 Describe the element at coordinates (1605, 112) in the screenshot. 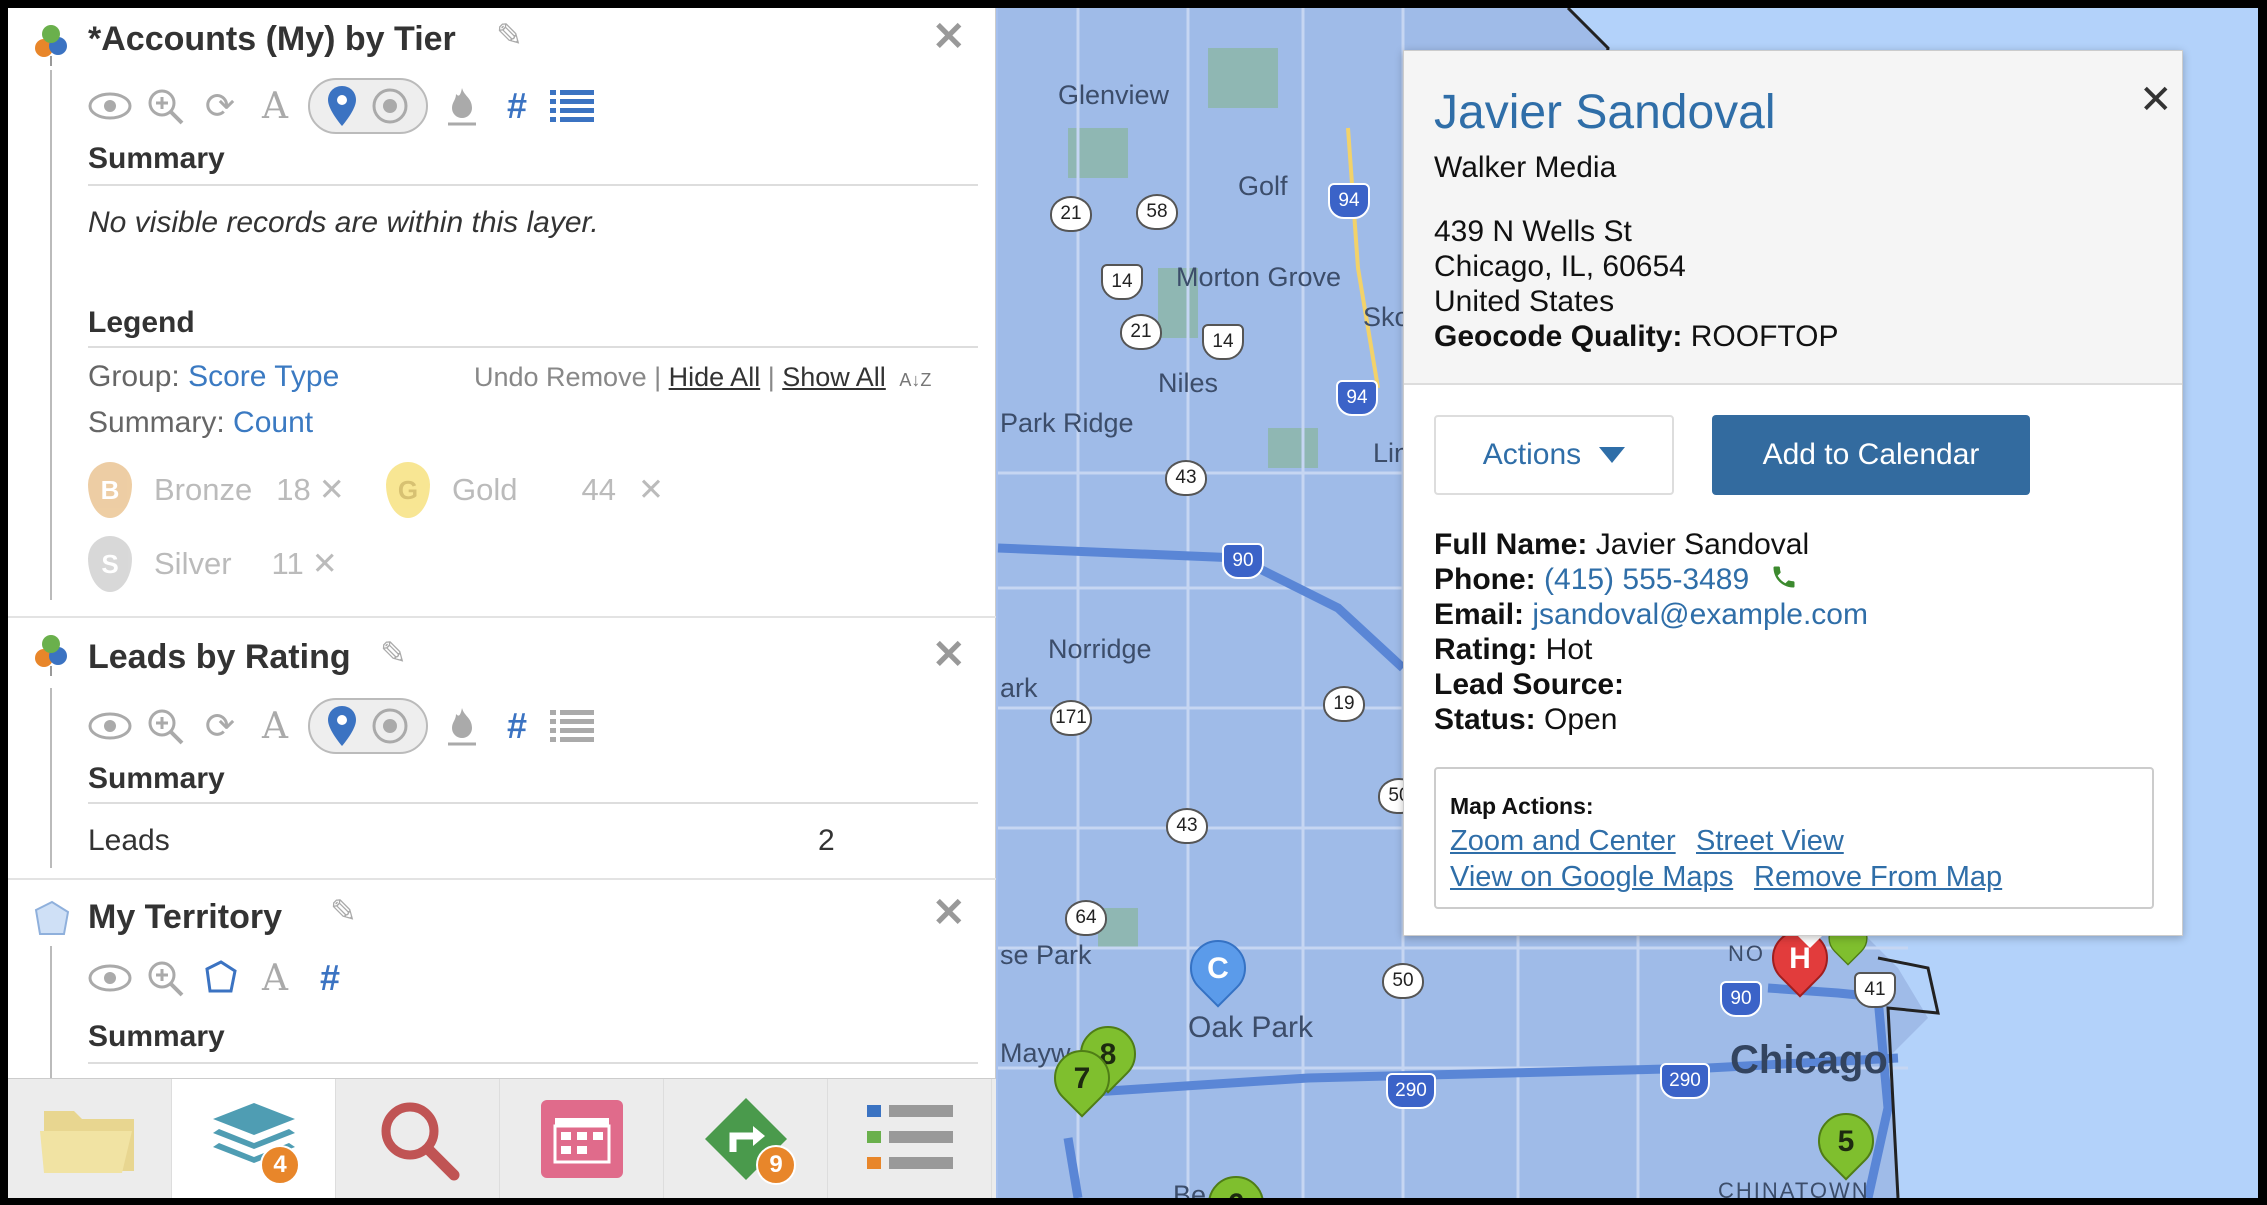

I see `record-name-link: Javier Sandoval` at that location.